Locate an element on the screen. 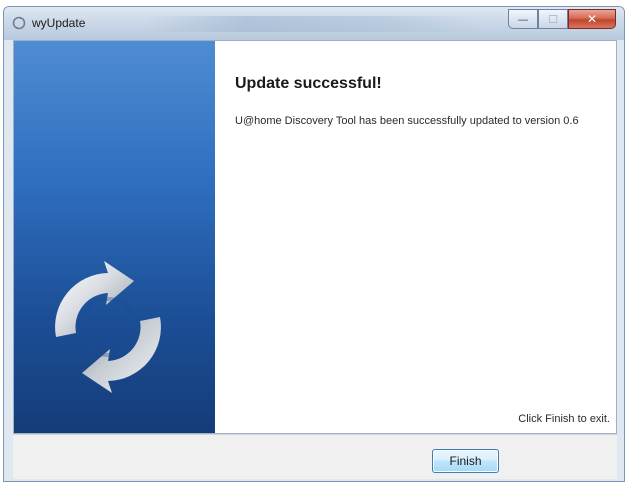 The height and width of the screenshot is (488, 629). exit-hint: Click Finish to exit. is located at coordinates (564, 419).